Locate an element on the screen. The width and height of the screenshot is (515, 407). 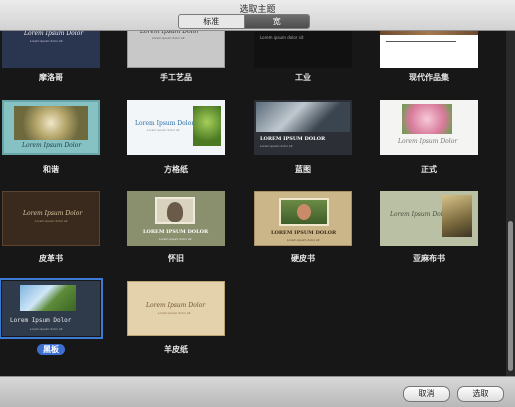
segment-wide: 宽 is located at coordinates (276, 21).